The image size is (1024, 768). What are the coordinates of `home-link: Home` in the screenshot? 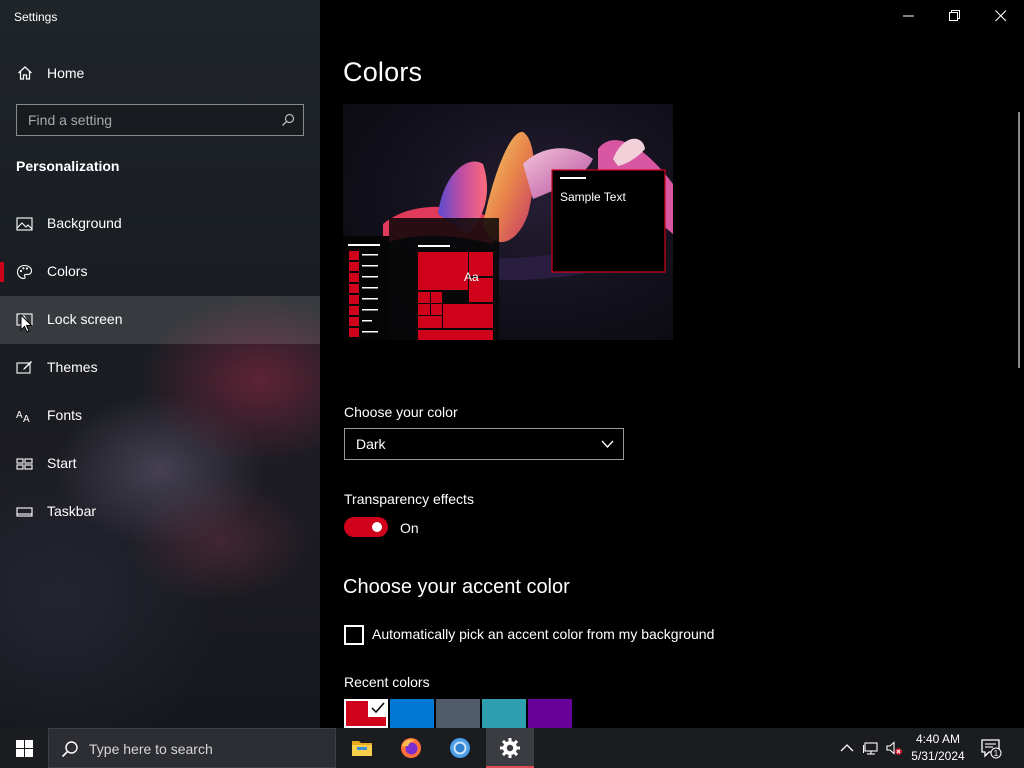 It's located at (160, 73).